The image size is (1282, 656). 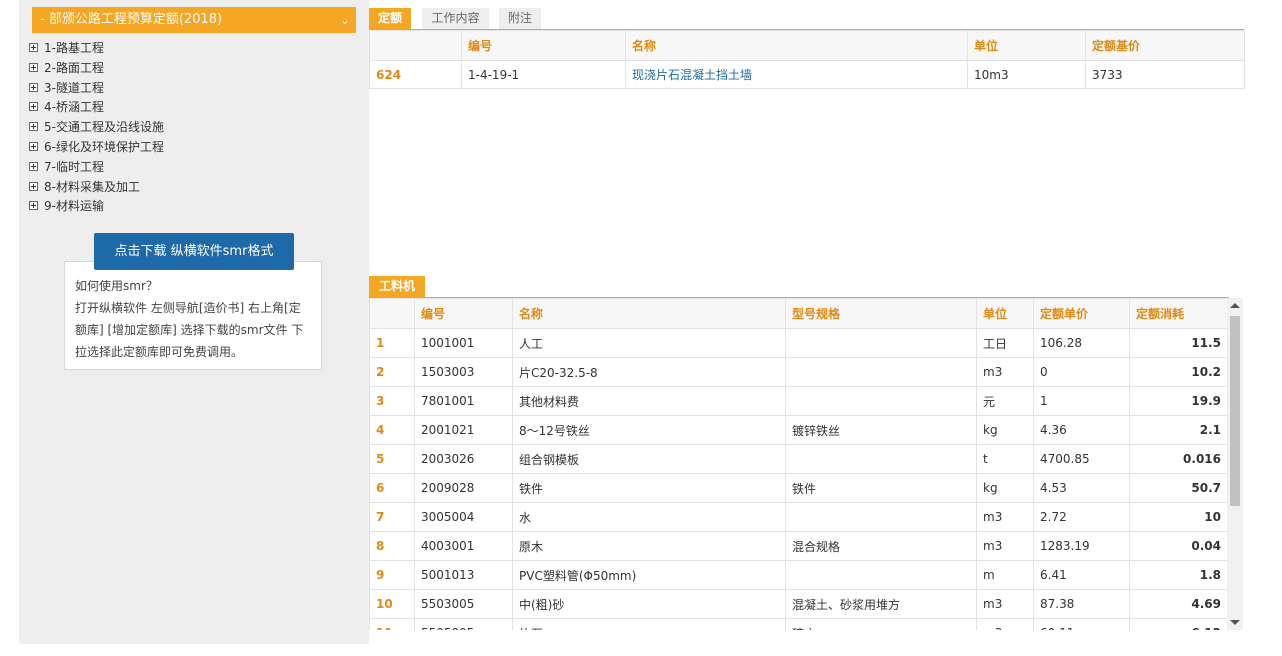 What do you see at coordinates (463, 372) in the screenshot?
I see `row-code: 1503003` at bounding box center [463, 372].